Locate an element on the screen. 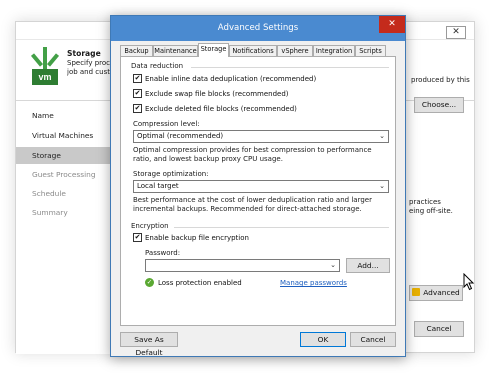  compression-label: Compression level: is located at coordinates (166, 124).